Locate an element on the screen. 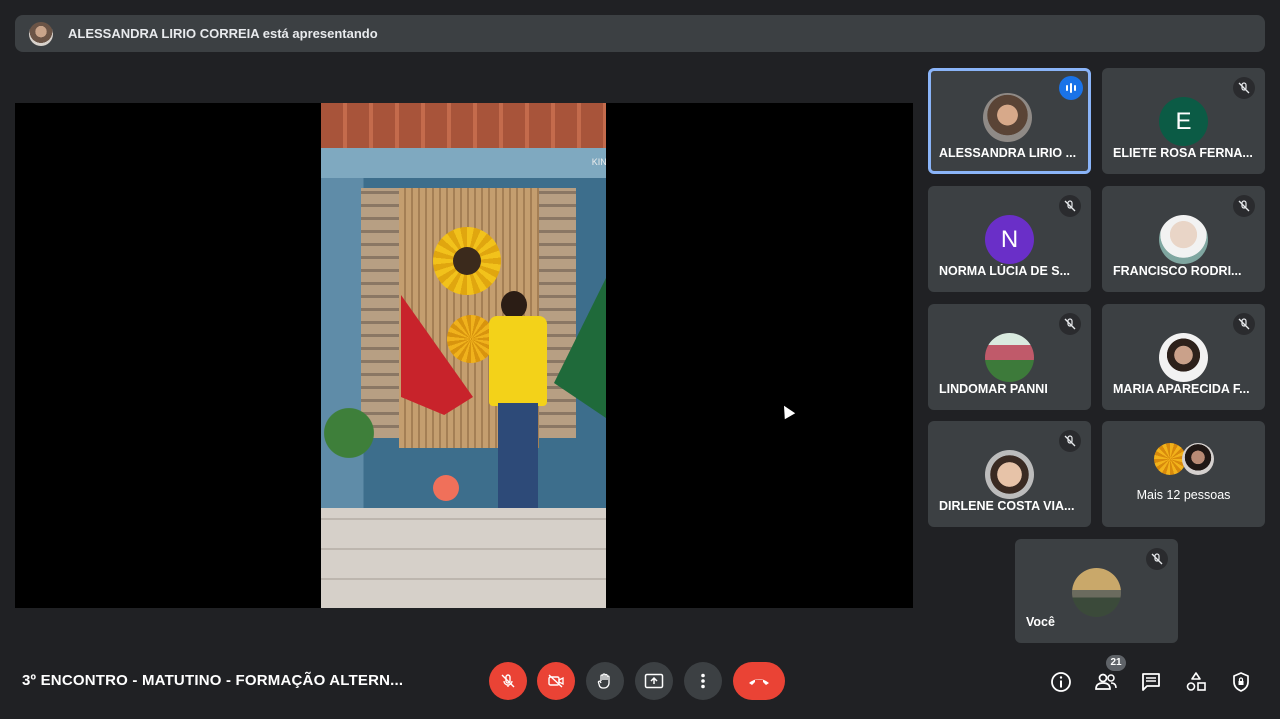 The height and width of the screenshot is (719, 1280). people-icon is located at coordinates (1106, 681).